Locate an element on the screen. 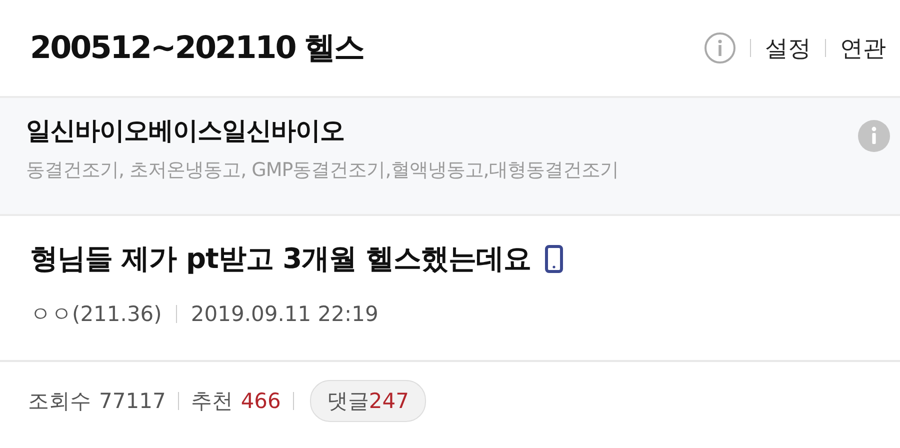 This screenshot has height=448, width=900. comments-button: 댓글247 is located at coordinates (368, 401).